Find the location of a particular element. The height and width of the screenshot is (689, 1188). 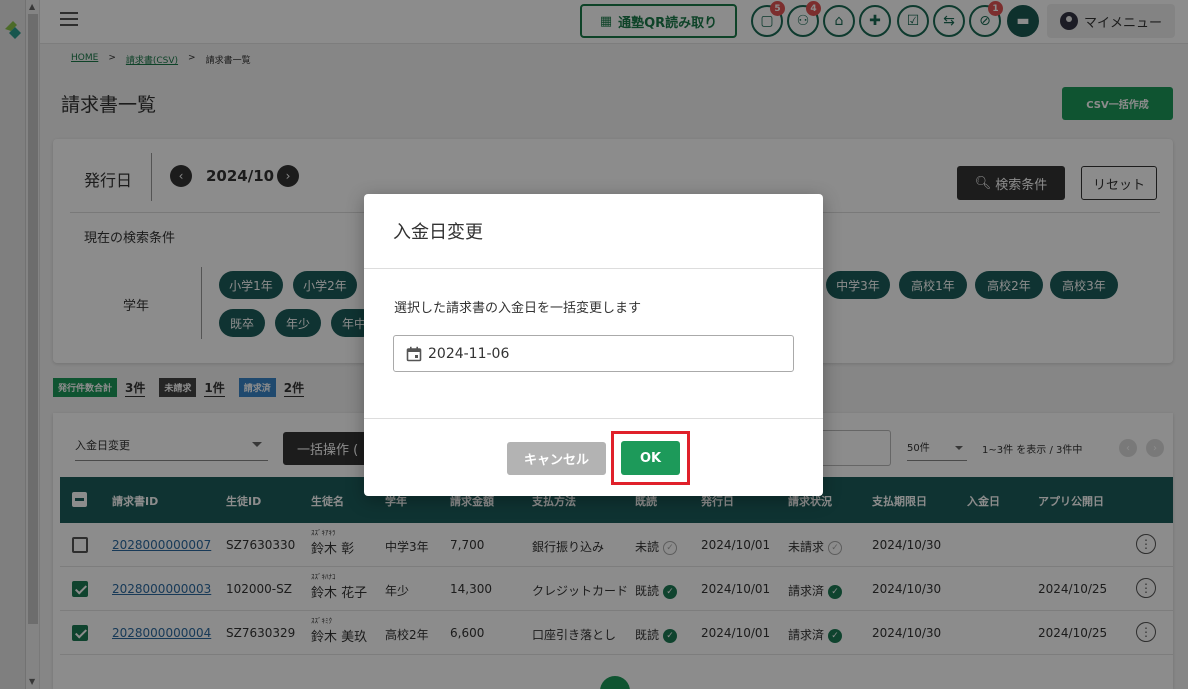

dialog-message: 選択した請求書の入金日を一括変更します is located at coordinates (518, 308).